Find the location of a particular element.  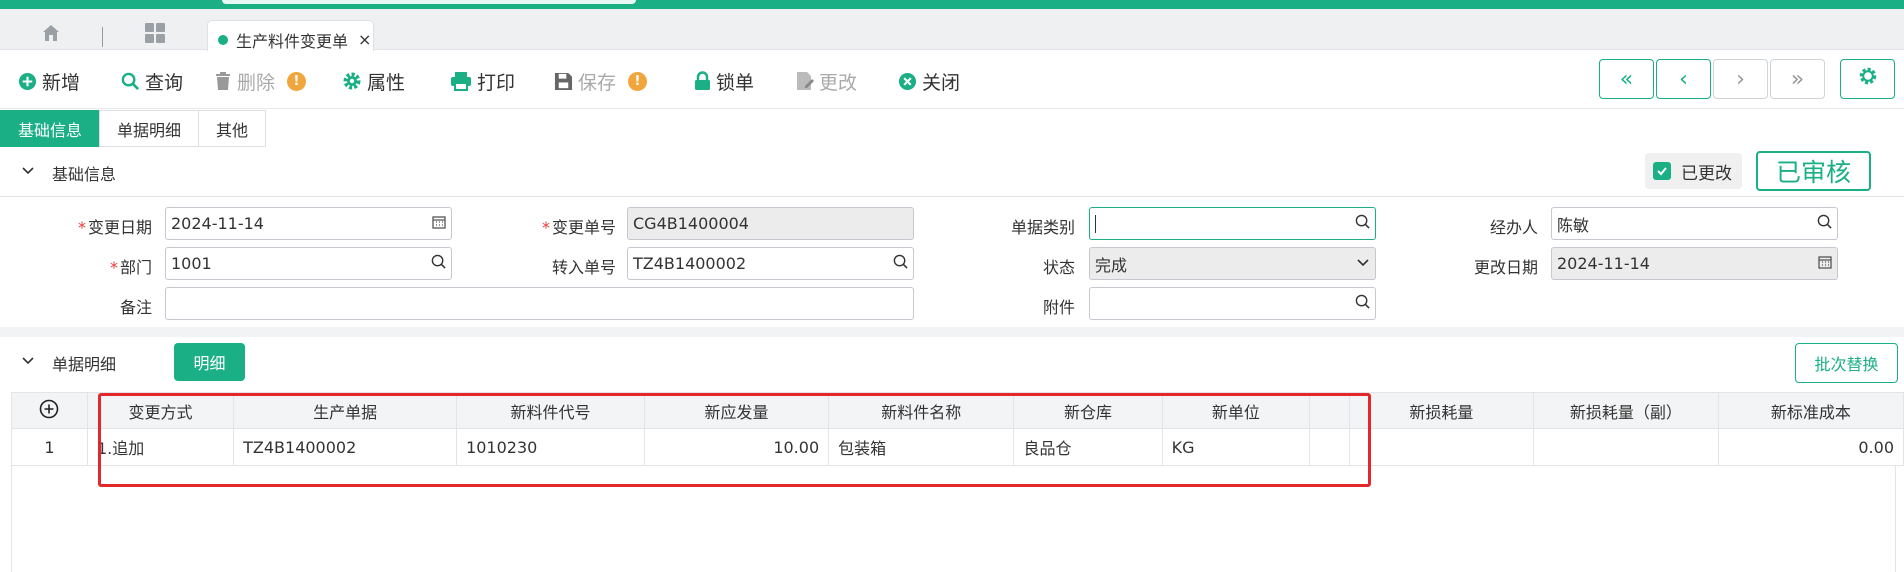

tab-other: 其他 is located at coordinates (232, 128).